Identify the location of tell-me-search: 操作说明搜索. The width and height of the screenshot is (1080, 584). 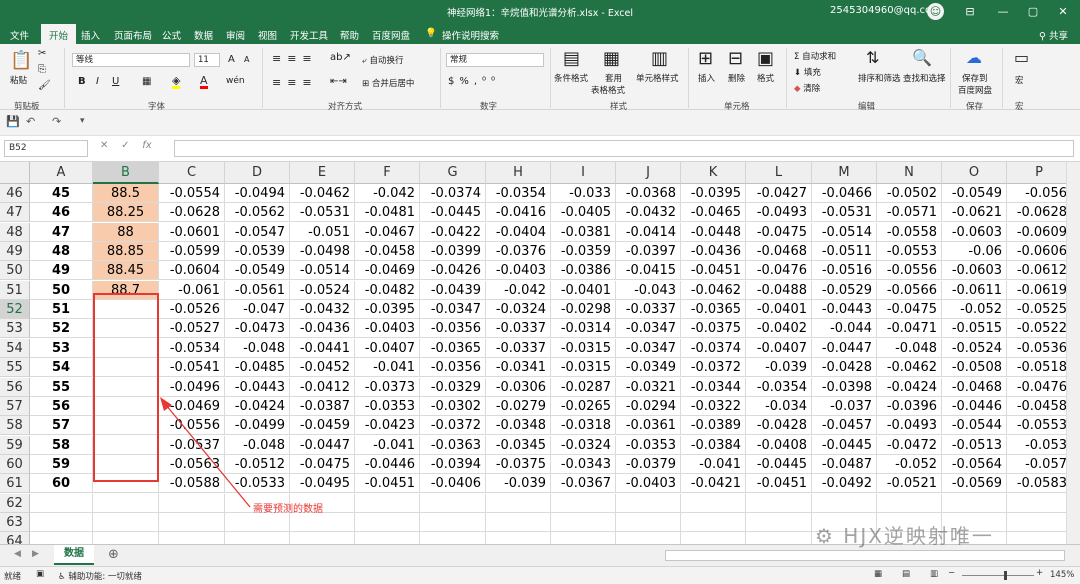
(470, 35).